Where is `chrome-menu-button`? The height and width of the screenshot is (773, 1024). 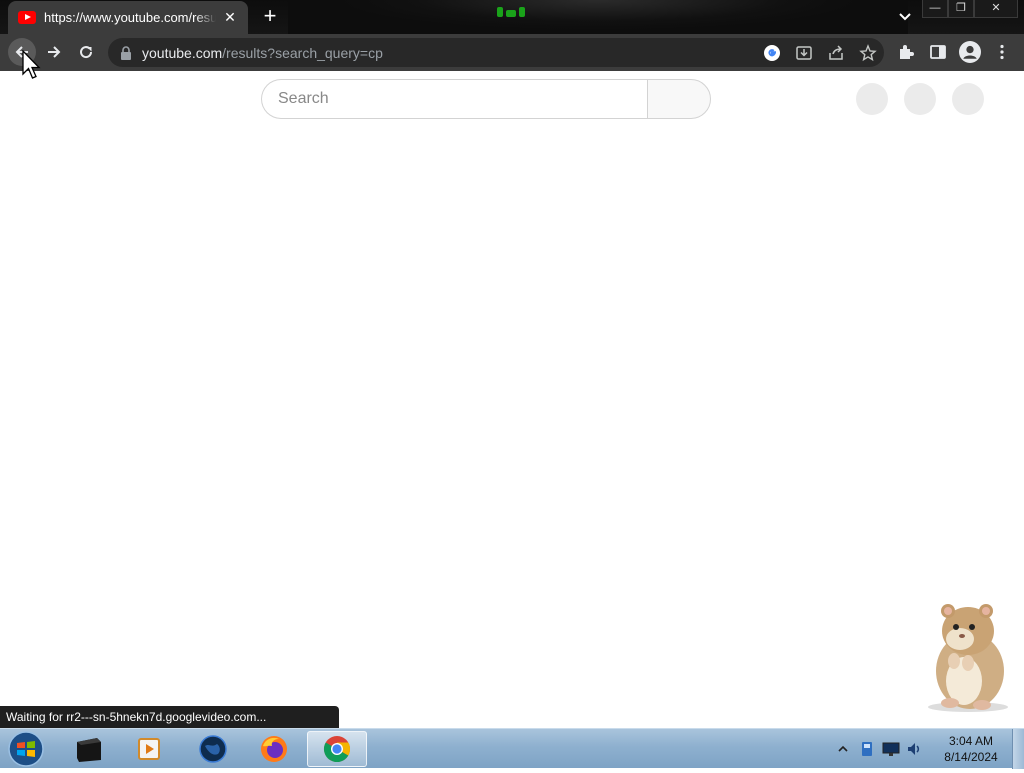
chrome-menu-button is located at coordinates (1002, 52).